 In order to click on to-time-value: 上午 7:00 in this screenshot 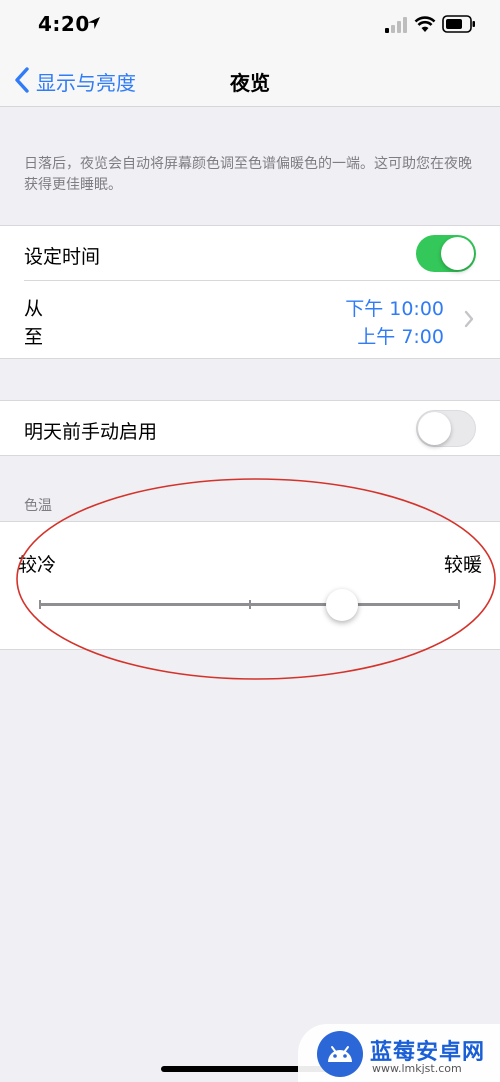, I will do `click(400, 337)`.